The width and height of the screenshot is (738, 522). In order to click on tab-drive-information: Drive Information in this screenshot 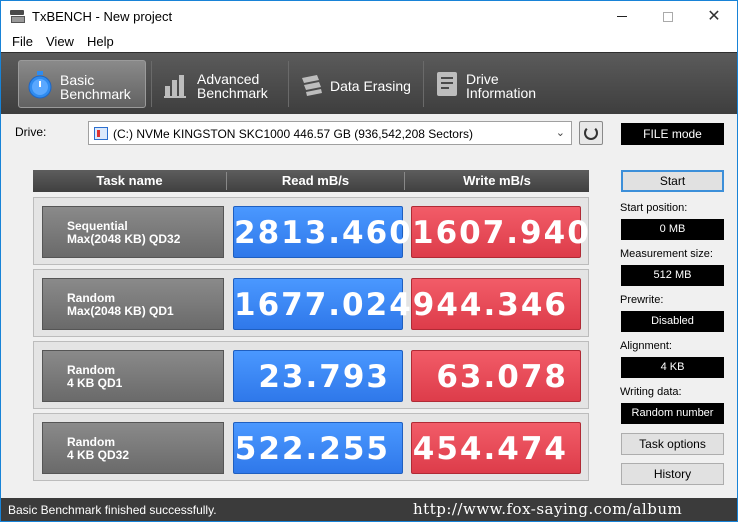, I will do `click(491, 84)`.